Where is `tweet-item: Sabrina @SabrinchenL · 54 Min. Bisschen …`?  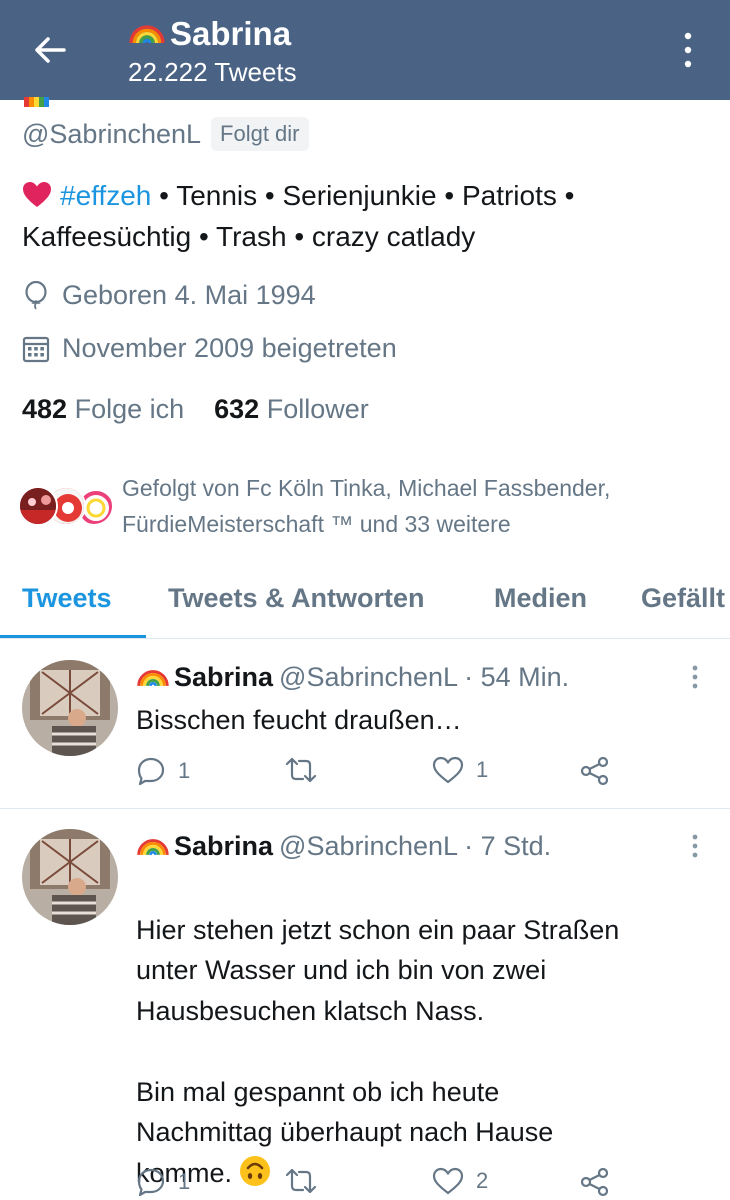
tweet-item: Sabrina @SabrinchenL · 54 Min. Bisschen … is located at coordinates (365, 724).